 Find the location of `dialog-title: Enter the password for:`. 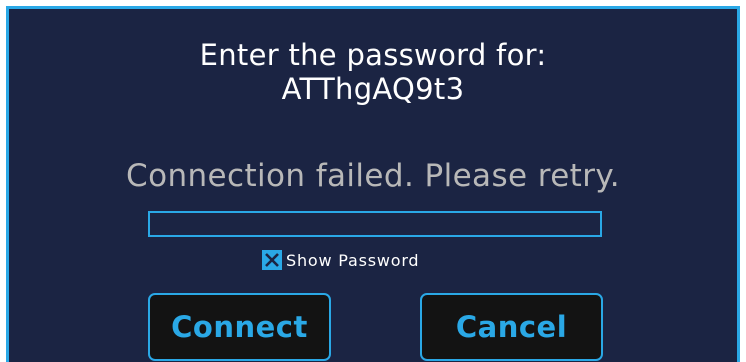

dialog-title: Enter the password for: is located at coordinates (373, 55).